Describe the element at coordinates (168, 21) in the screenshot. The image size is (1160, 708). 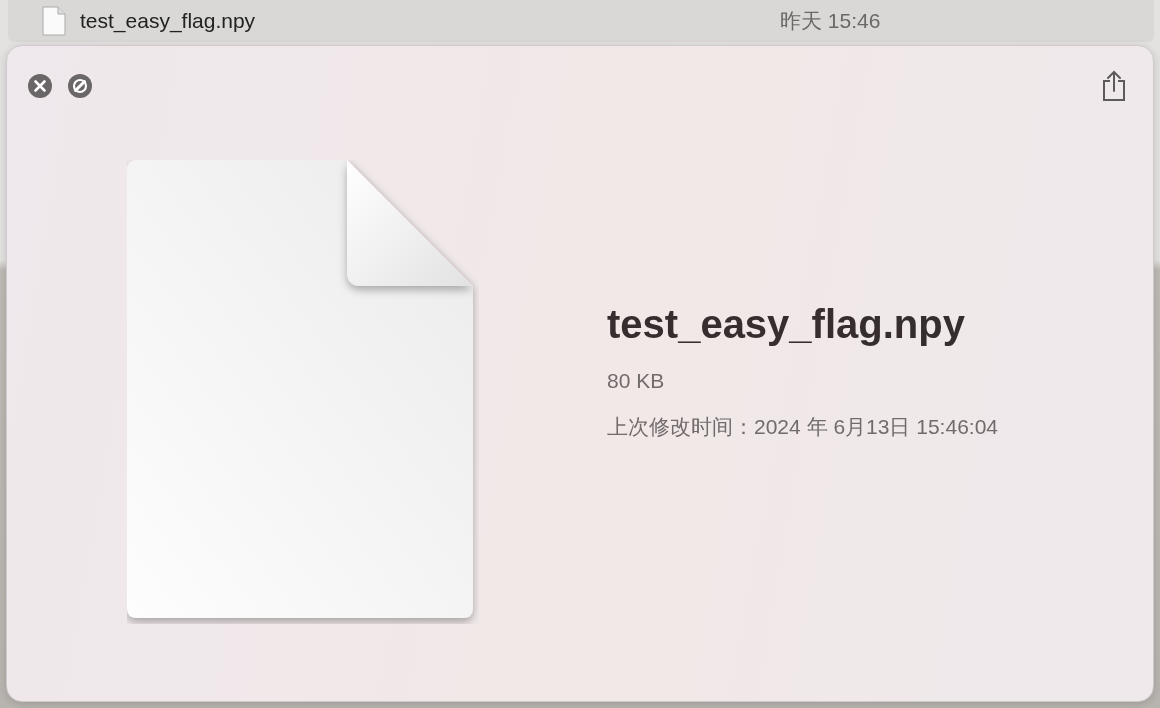
I see `file-name: test_easy_flag.npy` at that location.